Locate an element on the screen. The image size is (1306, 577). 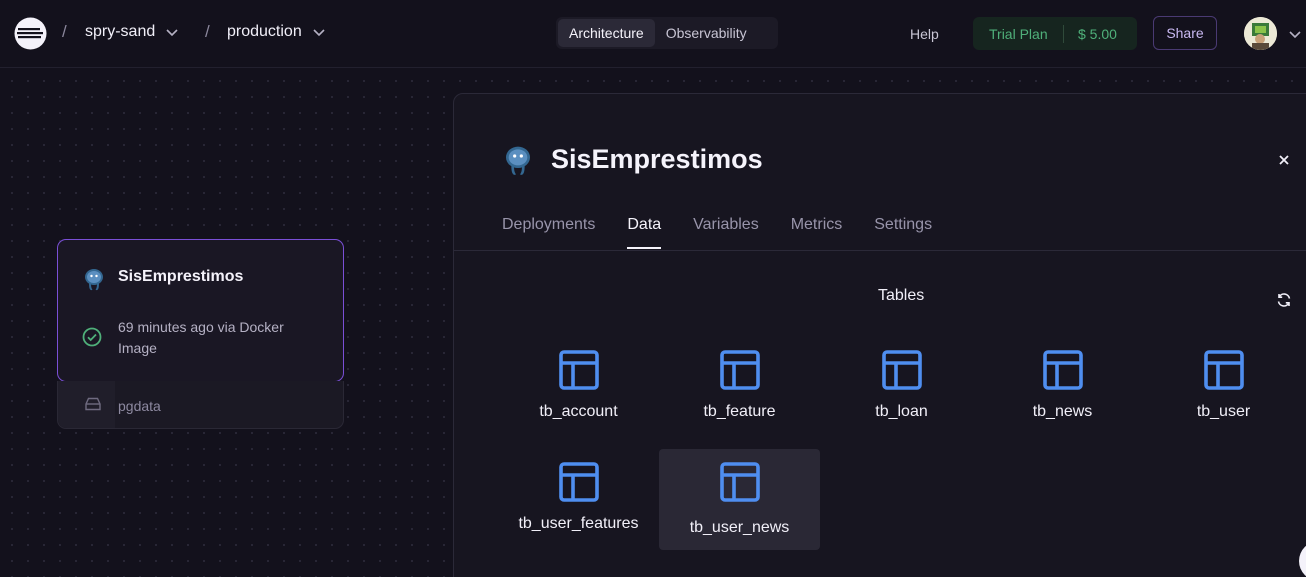
project-selector: spry-sand is located at coordinates (132, 32).